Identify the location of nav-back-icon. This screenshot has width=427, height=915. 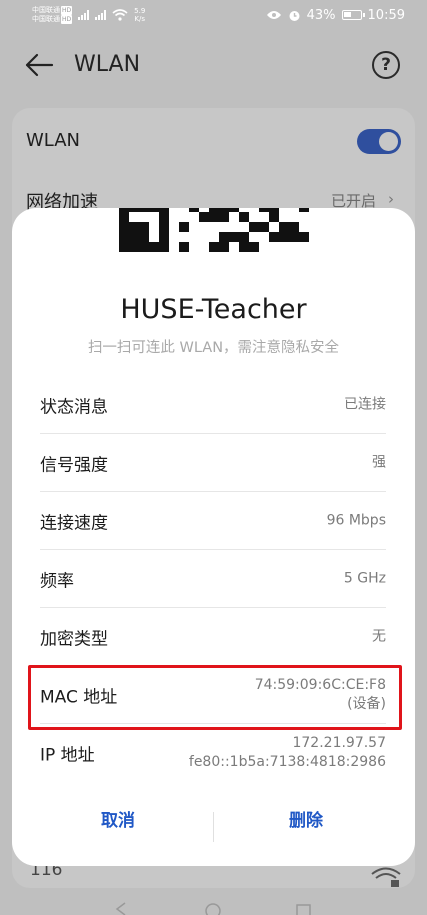
(120, 908).